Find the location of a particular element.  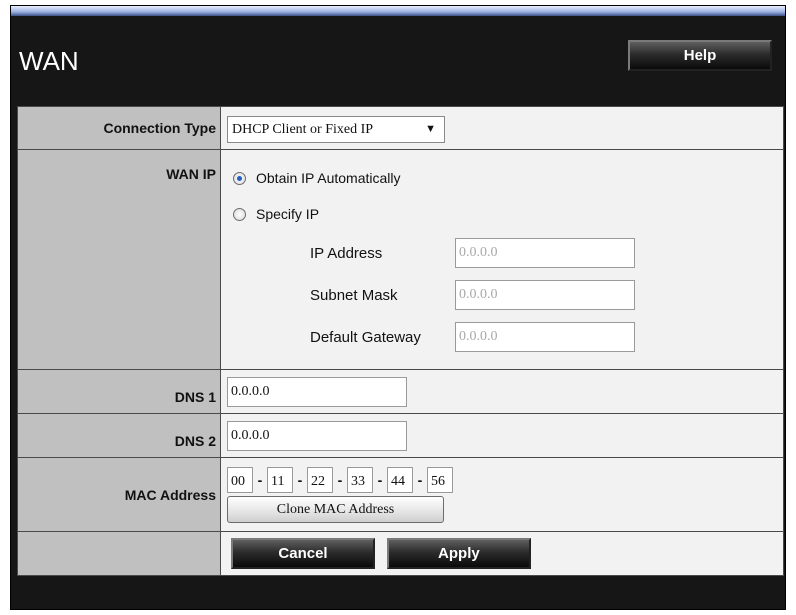

mac-octet-input: 11 is located at coordinates (280, 480).